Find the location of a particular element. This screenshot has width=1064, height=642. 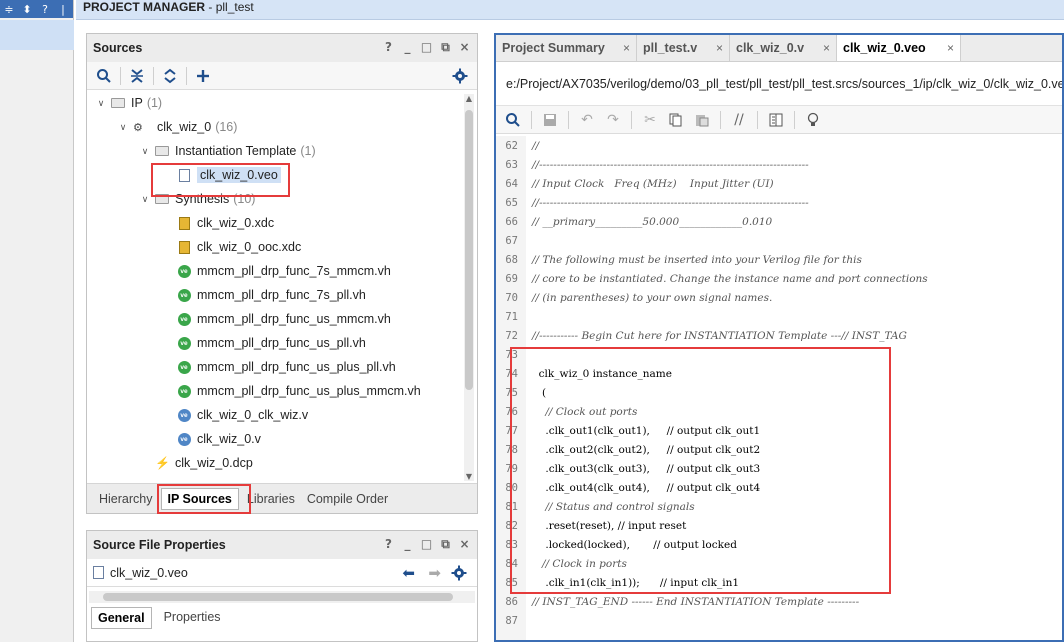

tab-compile-order: Compile Order is located at coordinates (347, 499).